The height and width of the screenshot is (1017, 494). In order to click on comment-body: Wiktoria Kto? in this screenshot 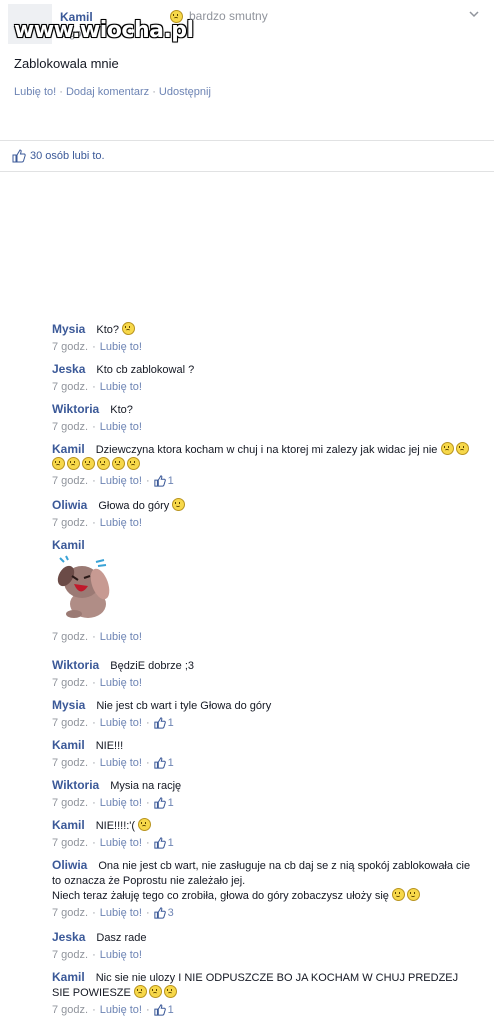, I will do `click(263, 409)`.